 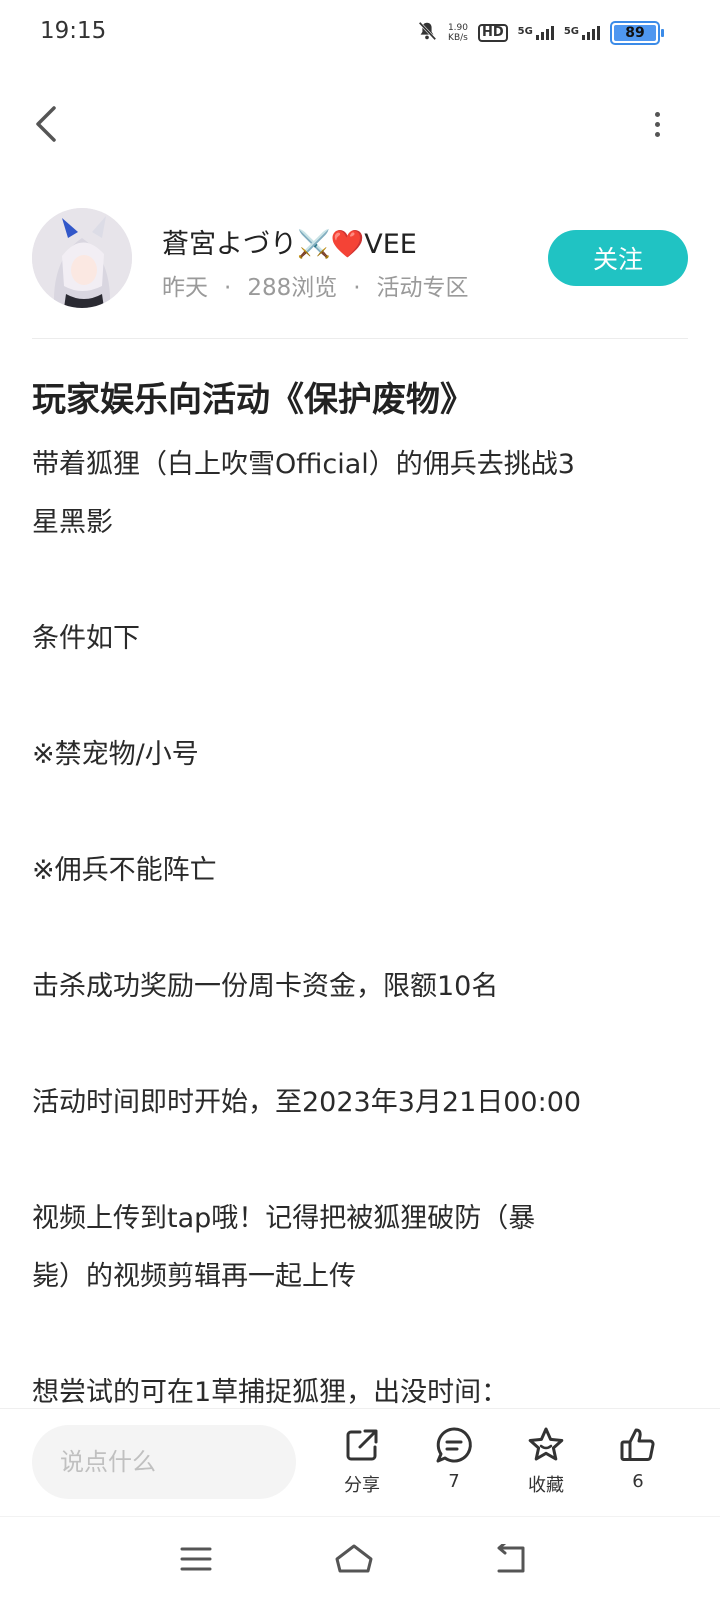 What do you see at coordinates (571, 31) in the screenshot?
I see `sim2-label: 5G` at bounding box center [571, 31].